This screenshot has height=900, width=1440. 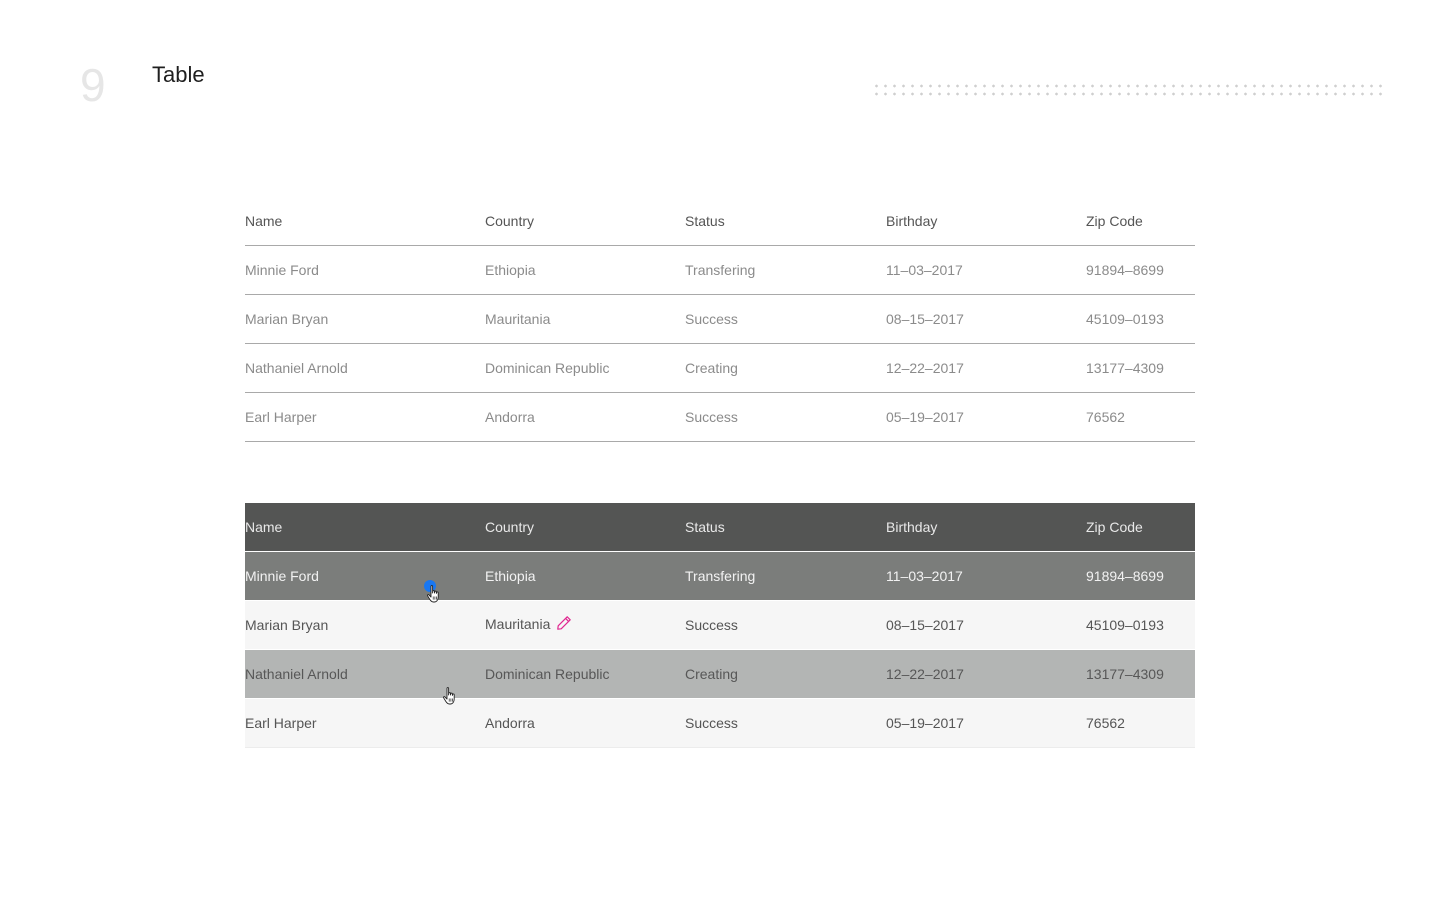 What do you see at coordinates (93, 85) in the screenshot?
I see `section-number: 9` at bounding box center [93, 85].